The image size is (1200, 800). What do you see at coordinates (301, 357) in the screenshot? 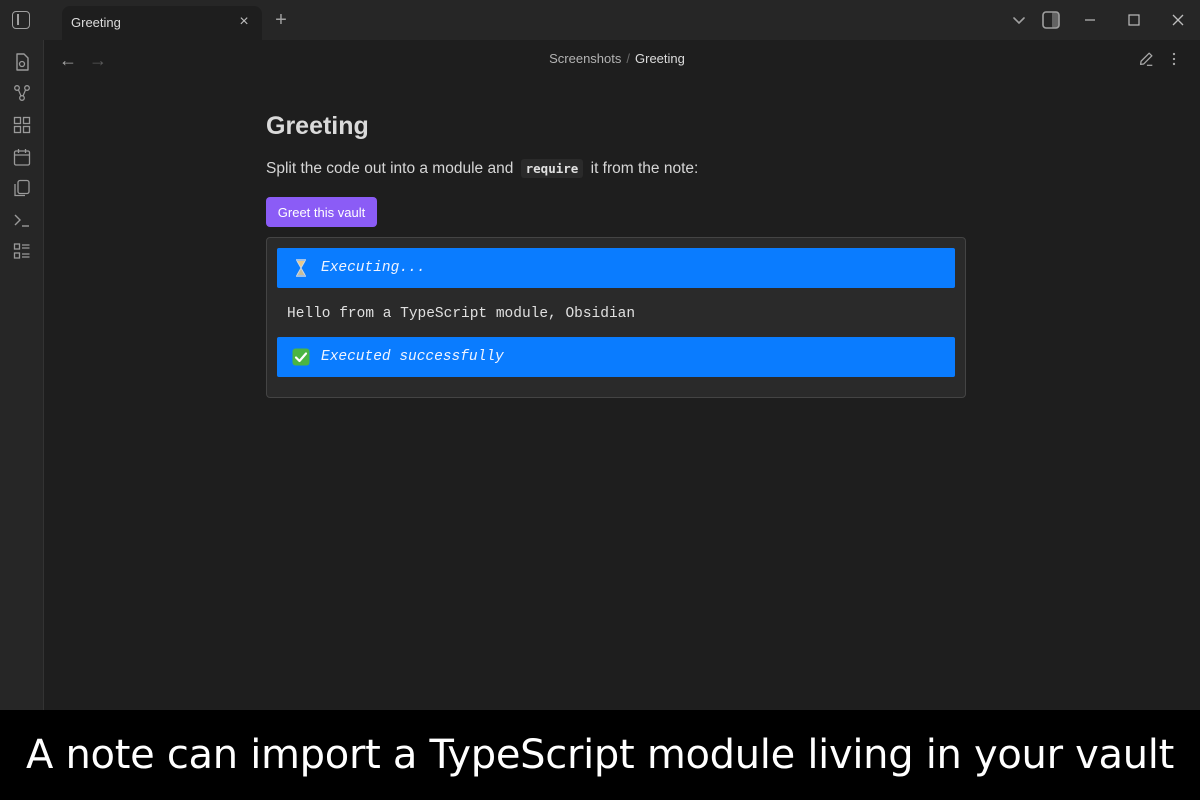
I see `check-mark-icon` at bounding box center [301, 357].